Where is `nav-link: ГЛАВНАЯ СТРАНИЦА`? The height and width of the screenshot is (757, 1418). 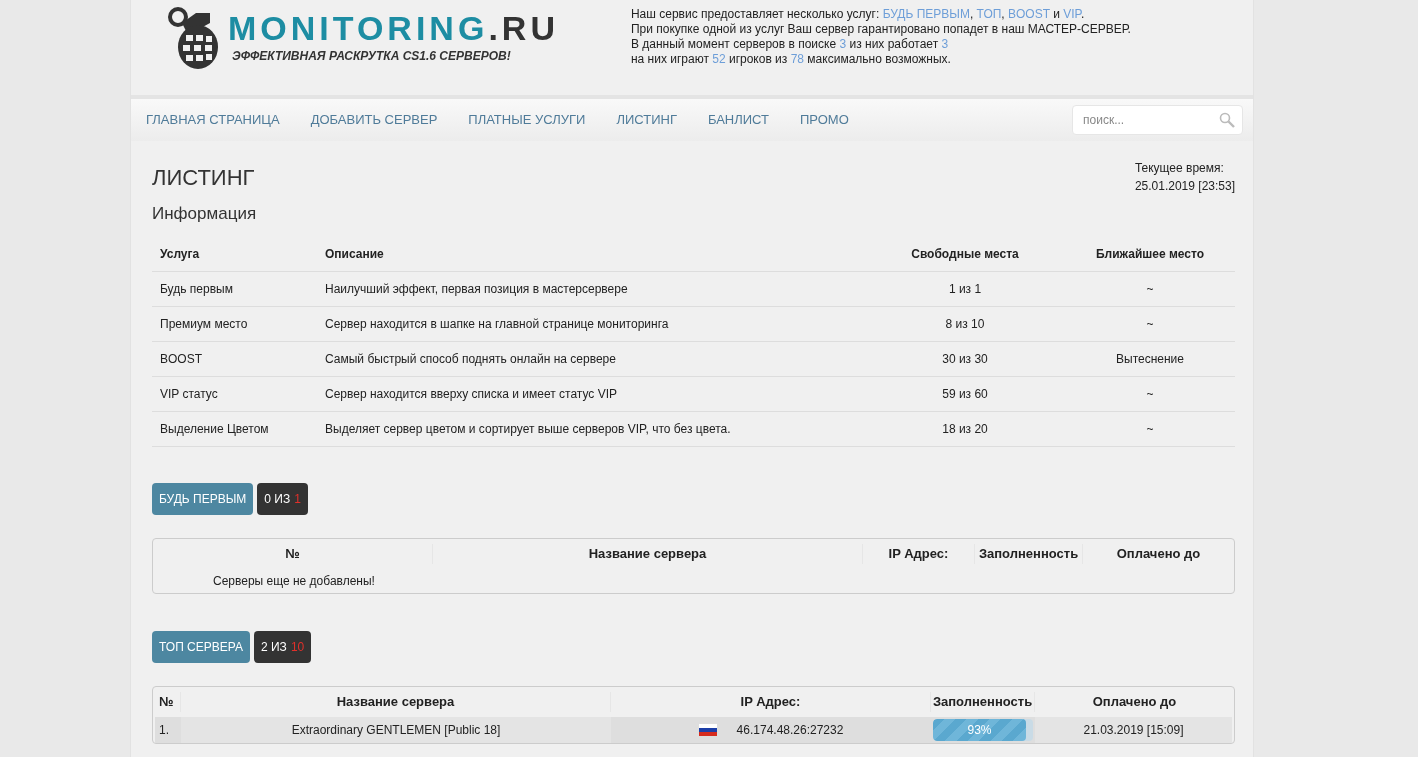
nav-link: ГЛАВНАЯ СТРАНИЦА is located at coordinates (213, 120).